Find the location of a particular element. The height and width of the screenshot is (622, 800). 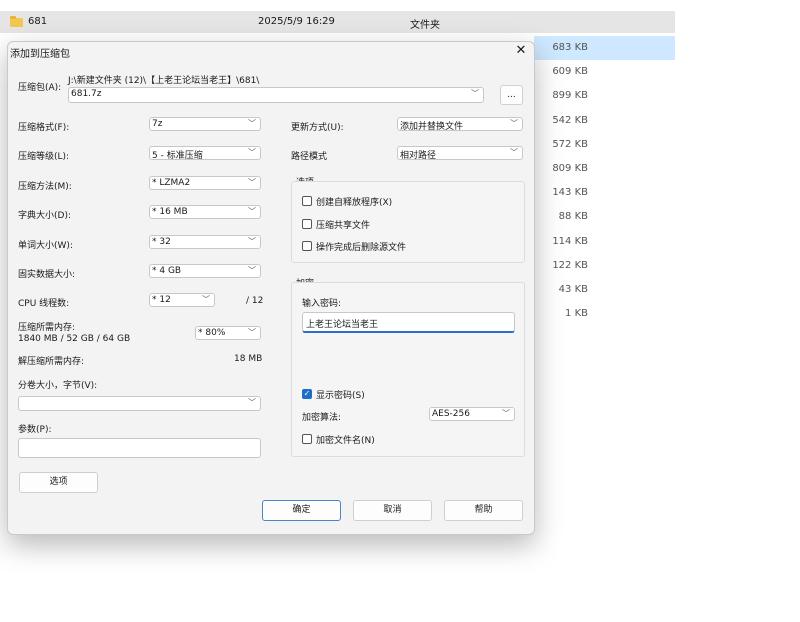

check-icon: ✓ is located at coordinates (307, 394).